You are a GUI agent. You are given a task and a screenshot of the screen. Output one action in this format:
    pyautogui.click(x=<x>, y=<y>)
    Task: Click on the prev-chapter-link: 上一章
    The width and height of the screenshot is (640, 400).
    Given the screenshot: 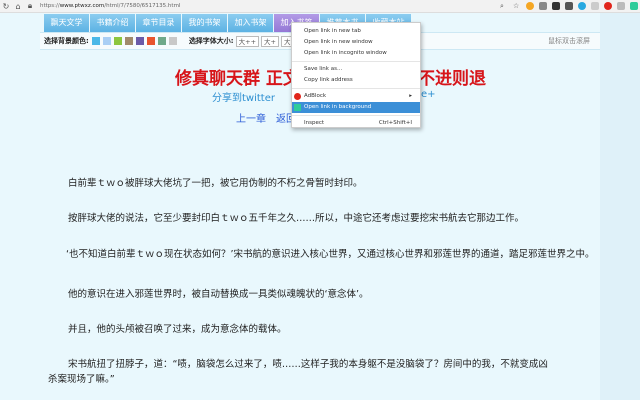 What is the action you would take?
    pyautogui.click(x=251, y=117)
    